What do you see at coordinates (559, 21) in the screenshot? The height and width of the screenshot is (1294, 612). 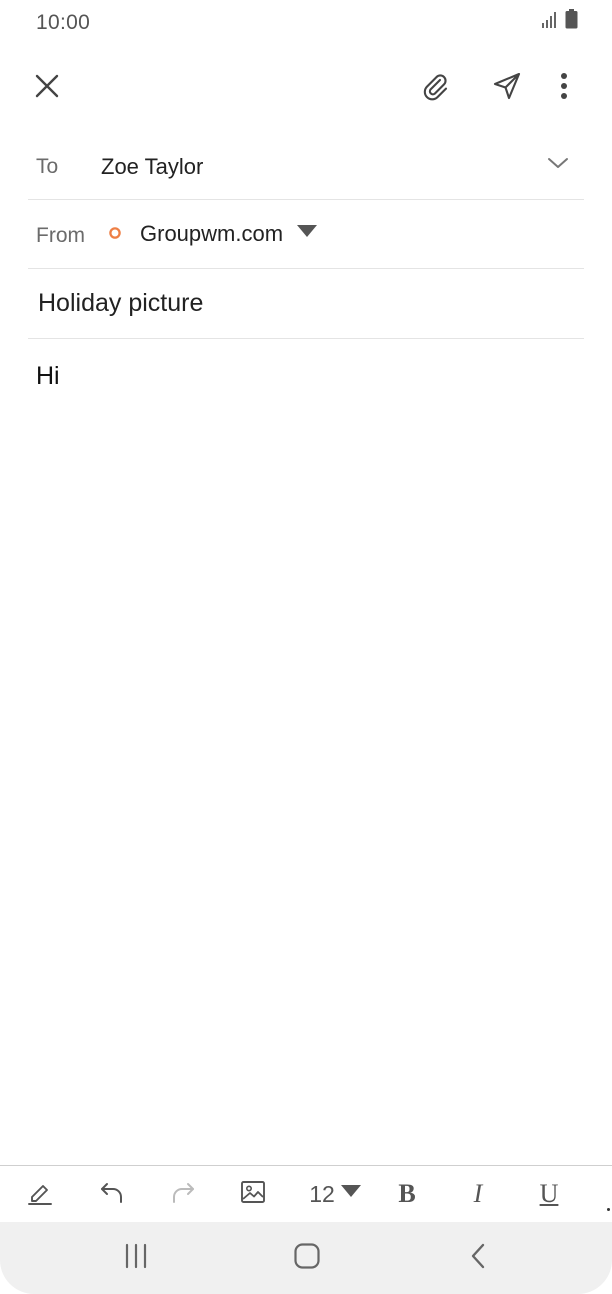 I see `status-icons` at bounding box center [559, 21].